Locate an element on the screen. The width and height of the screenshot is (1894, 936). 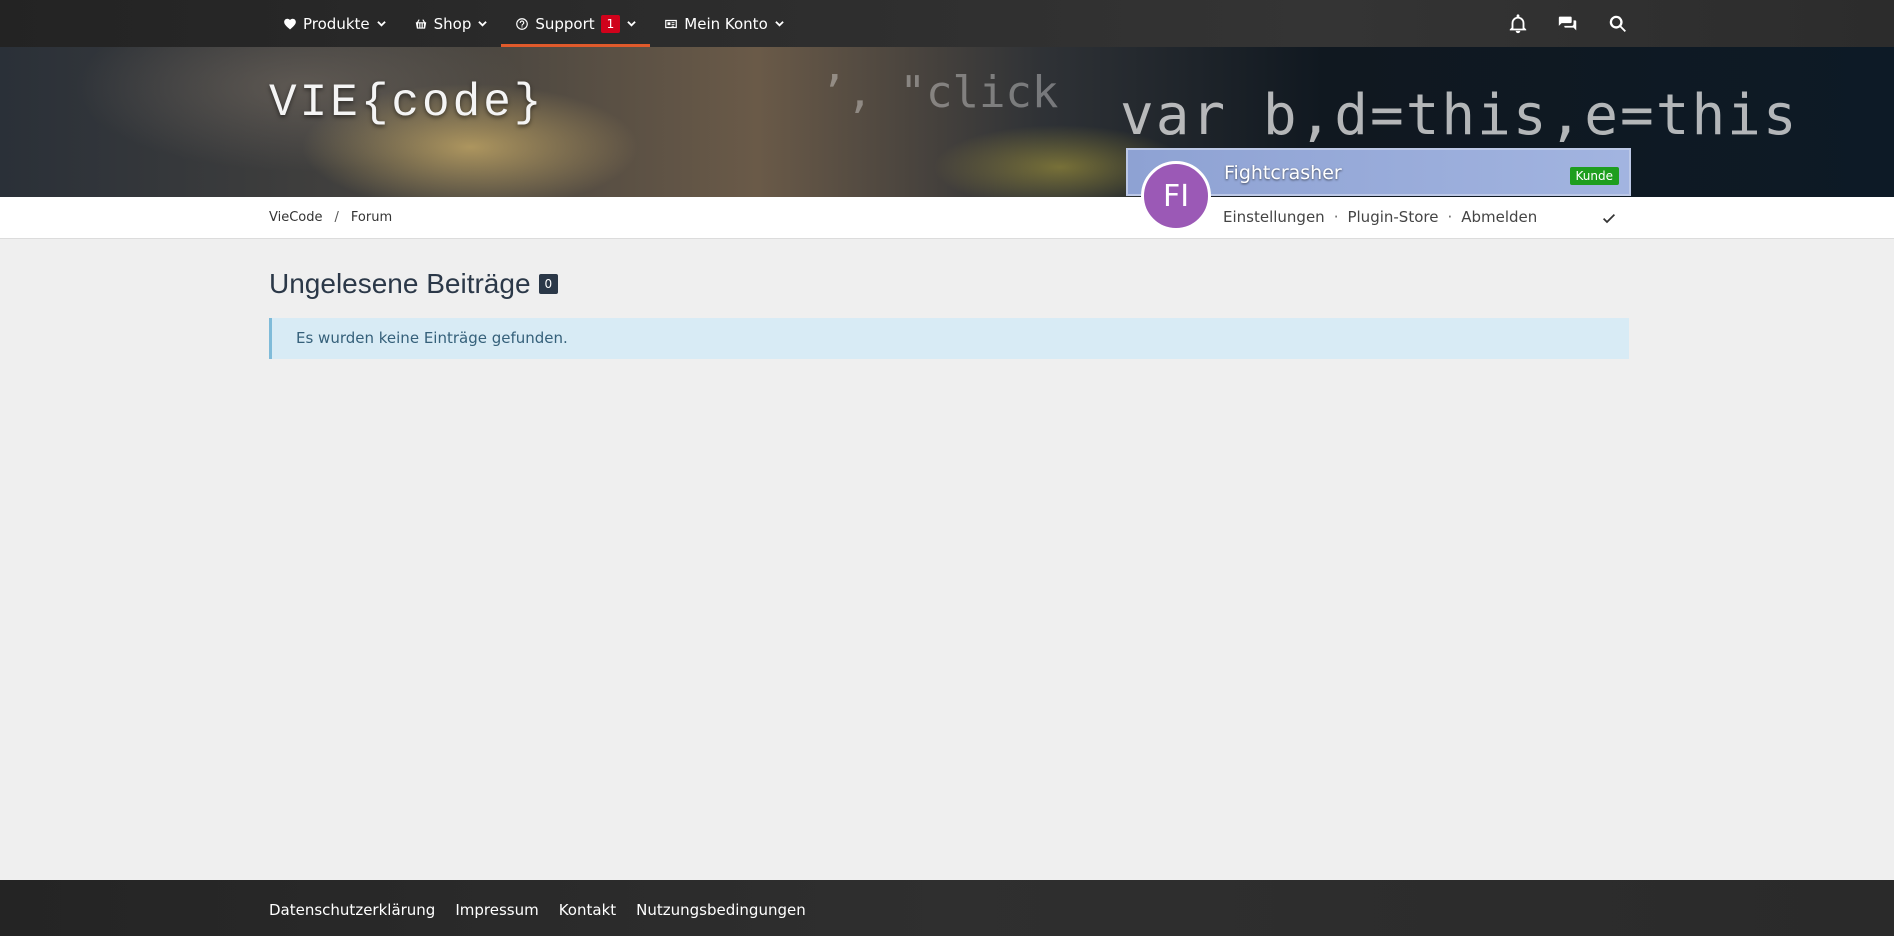
avatar-initials: FI is located at coordinates (1176, 196).